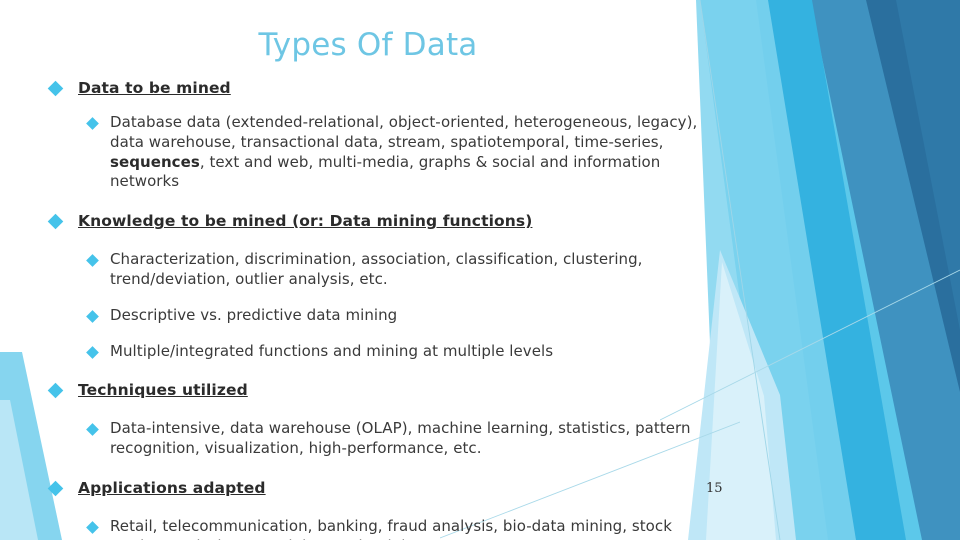  I want to click on bullet-level1: Applications adapted, so click(370, 489).